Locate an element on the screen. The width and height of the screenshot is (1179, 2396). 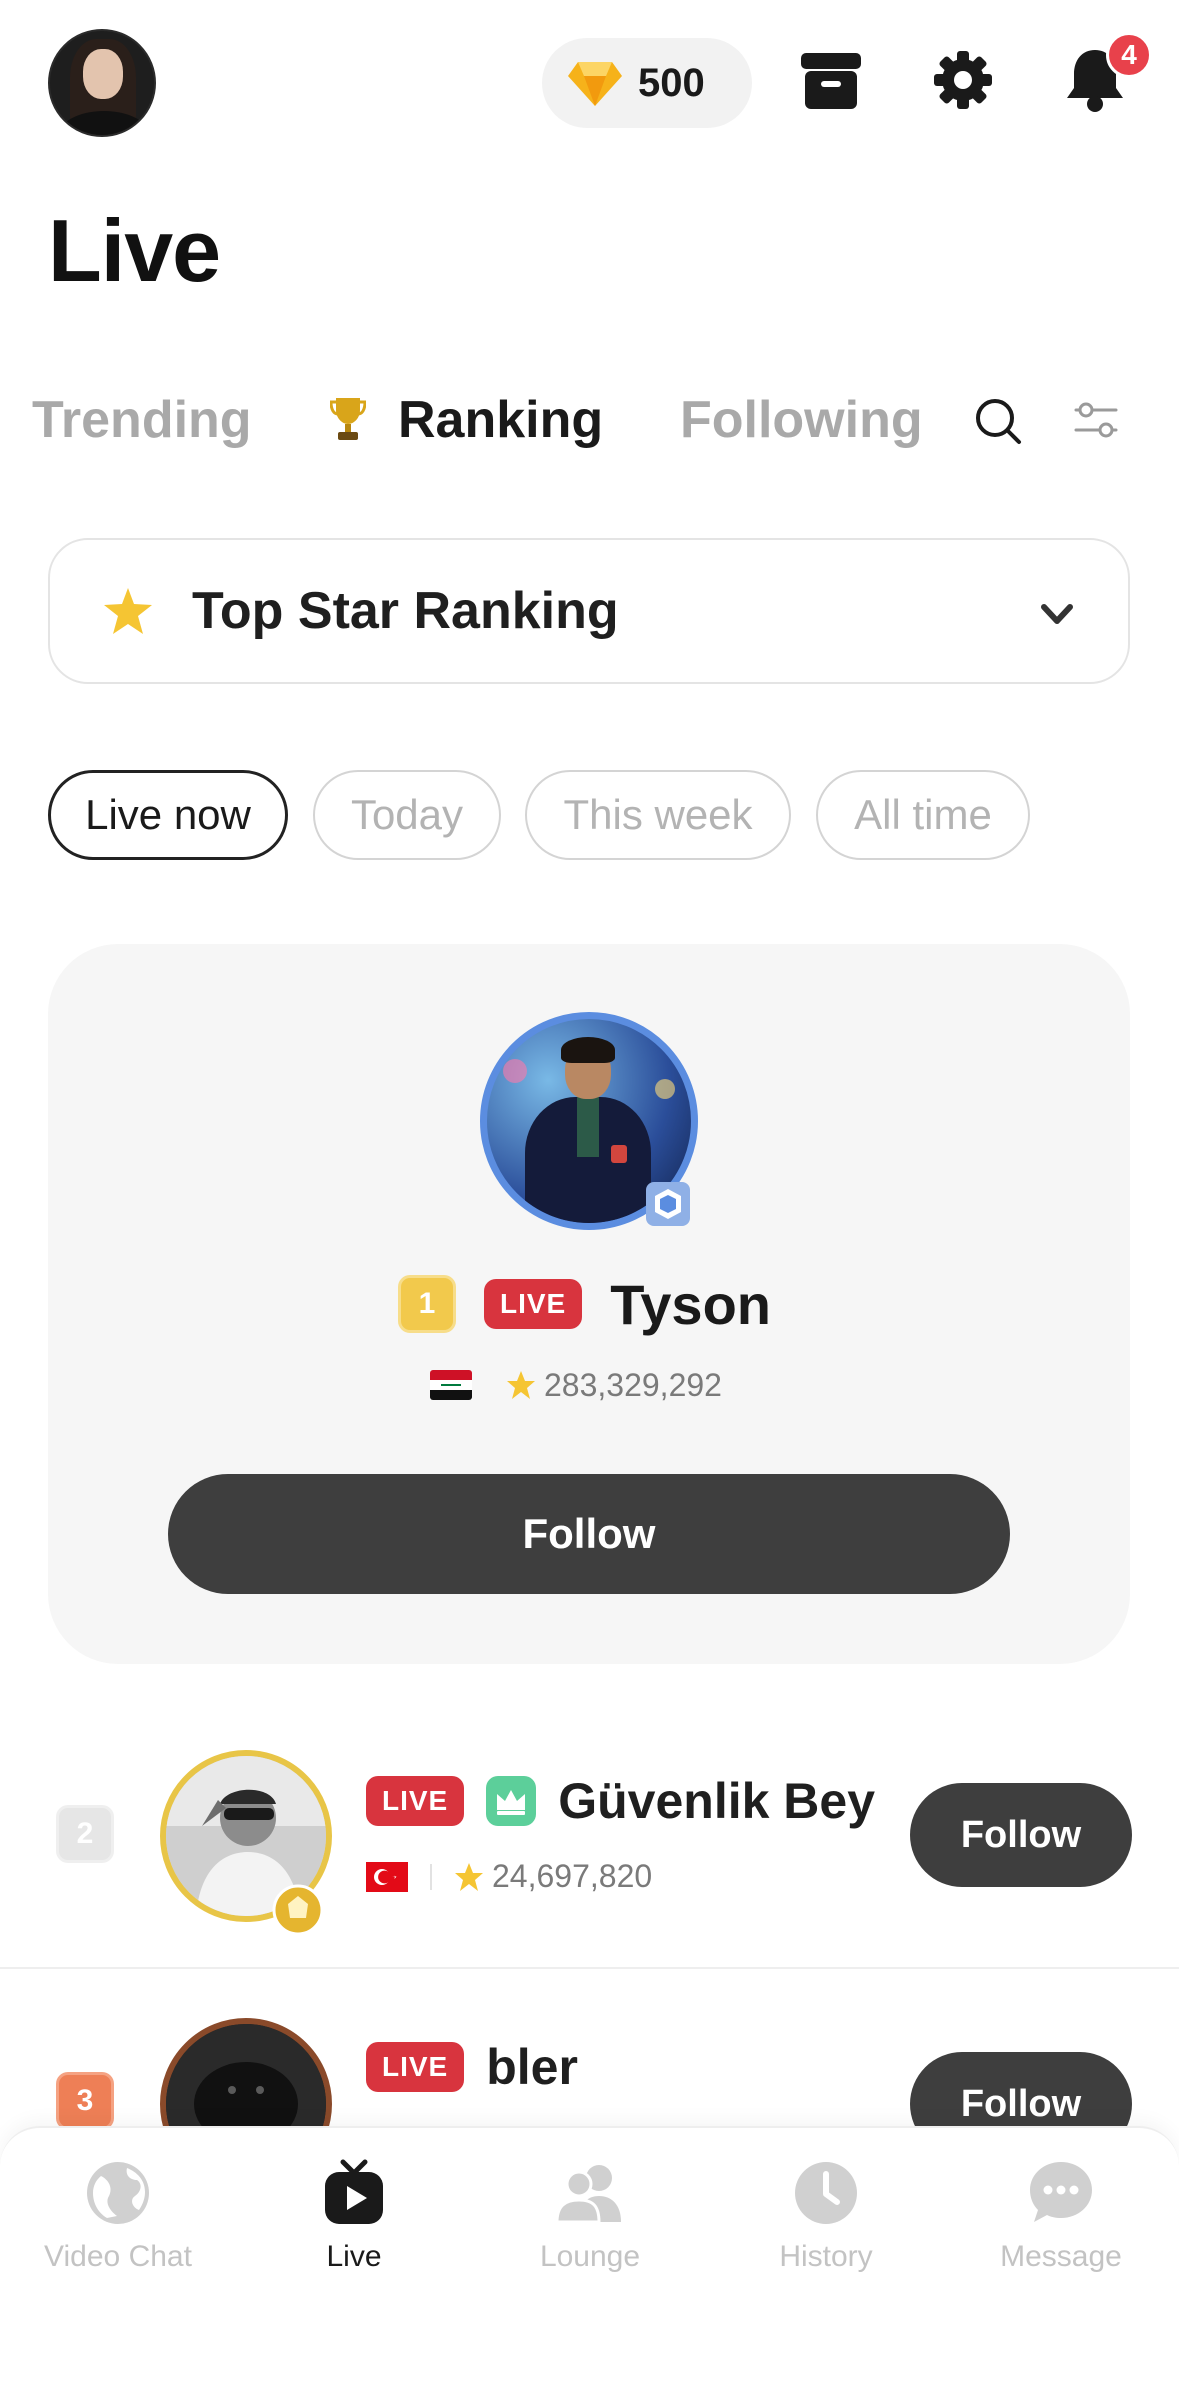
nav-label: Live is located at coordinates (354, 2256).